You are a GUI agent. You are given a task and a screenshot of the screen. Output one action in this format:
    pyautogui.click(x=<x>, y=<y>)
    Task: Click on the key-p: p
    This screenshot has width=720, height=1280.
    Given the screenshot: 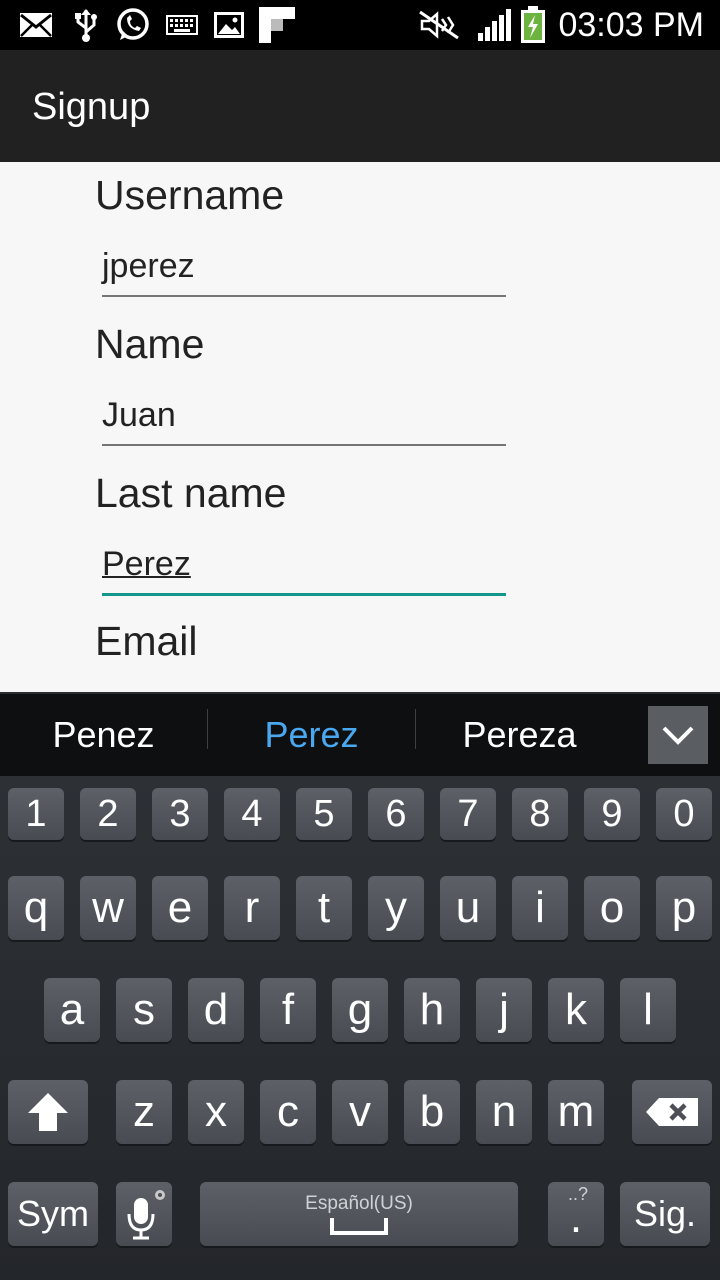 What is the action you would take?
    pyautogui.click(x=684, y=908)
    